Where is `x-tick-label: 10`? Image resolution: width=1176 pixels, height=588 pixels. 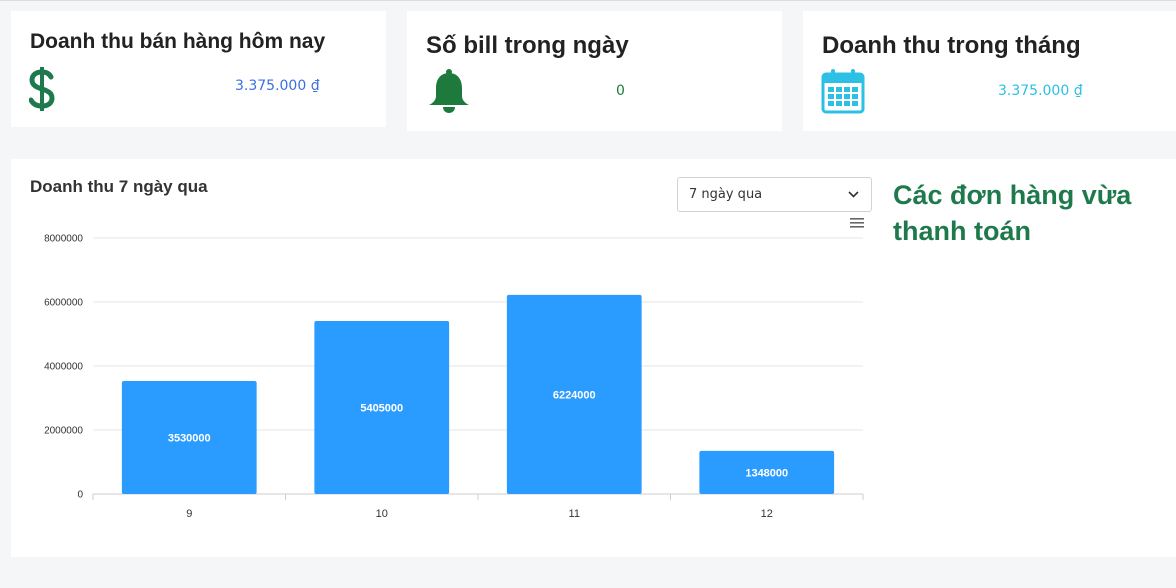
x-tick-label: 10 is located at coordinates (382, 514).